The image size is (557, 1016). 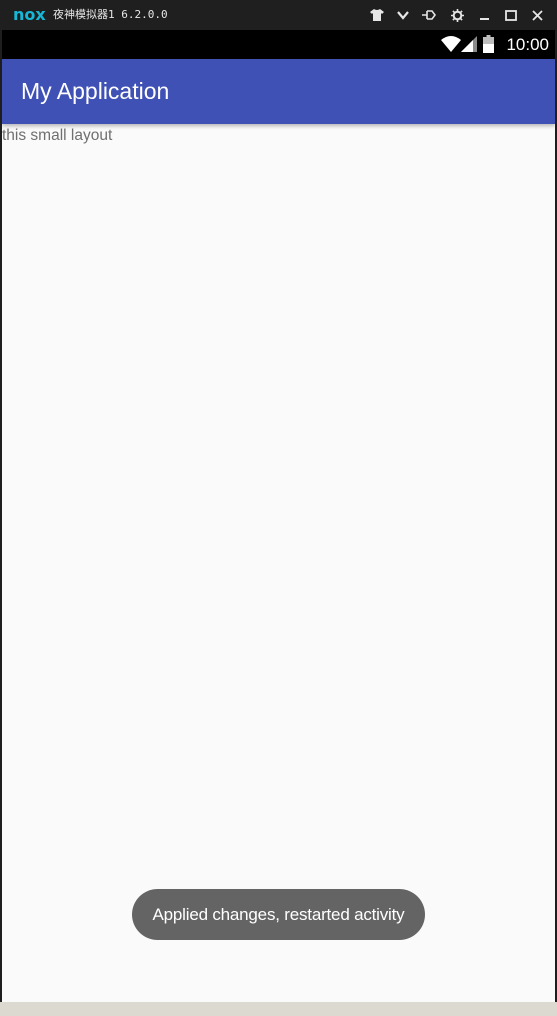 What do you see at coordinates (57, 135) in the screenshot?
I see `content-text: this small layout` at bounding box center [57, 135].